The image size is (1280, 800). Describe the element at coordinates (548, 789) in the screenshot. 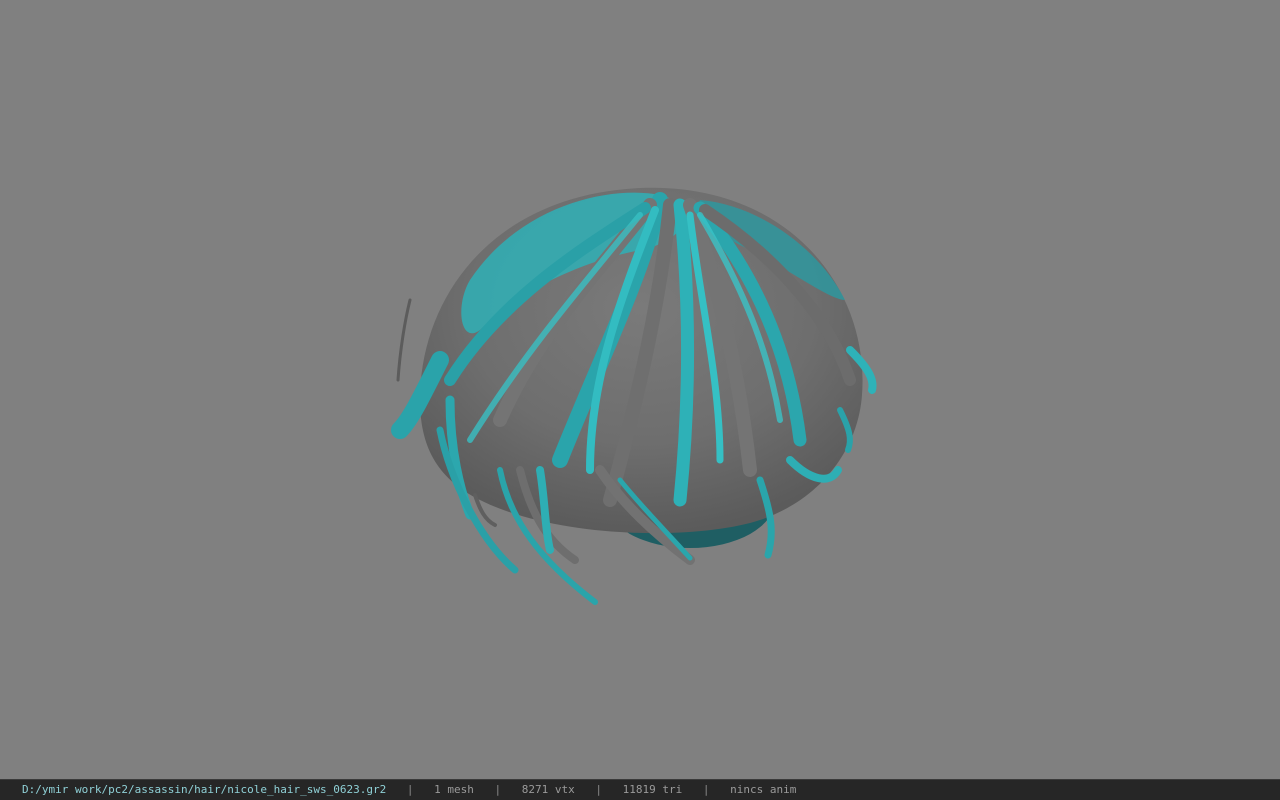

I see `vertex-count: 8271 vtx` at that location.